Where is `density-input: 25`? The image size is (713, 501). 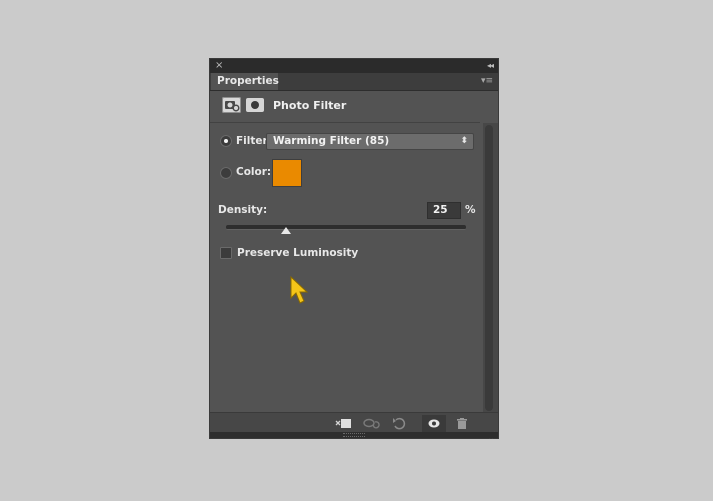
density-input: 25 is located at coordinates (444, 210).